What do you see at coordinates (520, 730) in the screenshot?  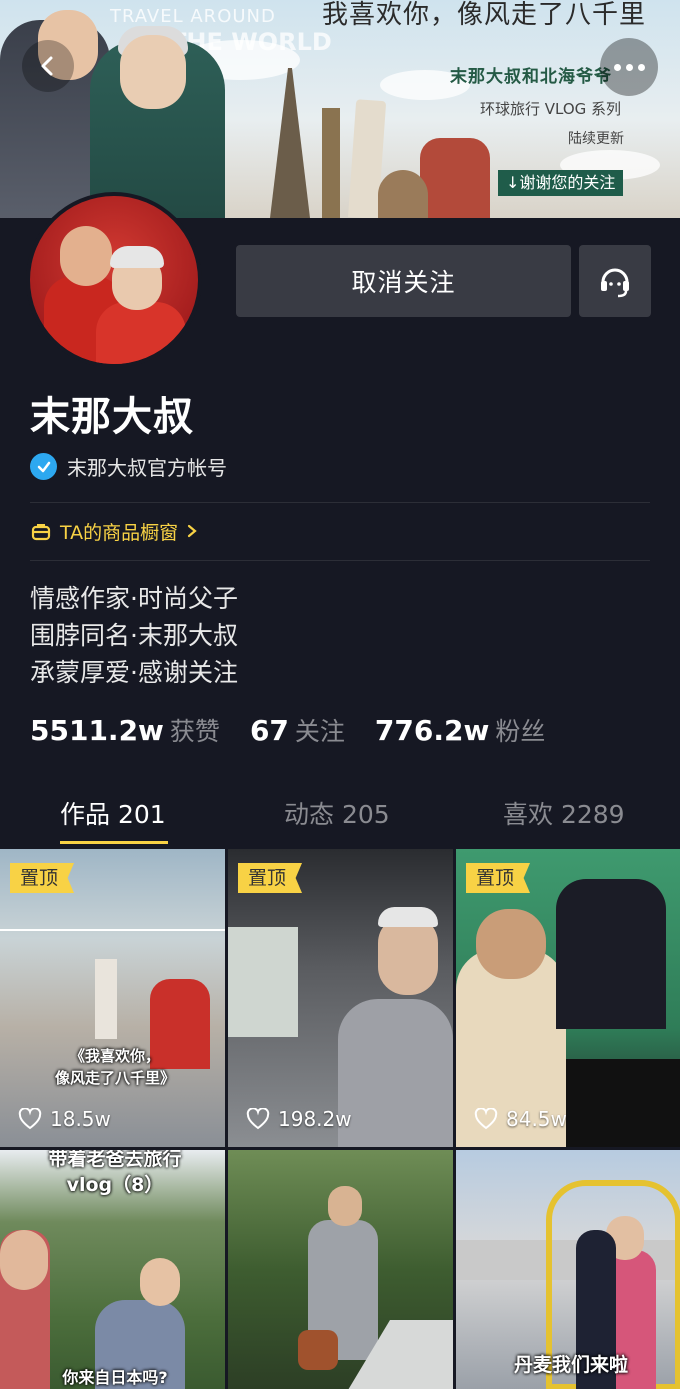 I see `fans-label: 粉丝` at bounding box center [520, 730].